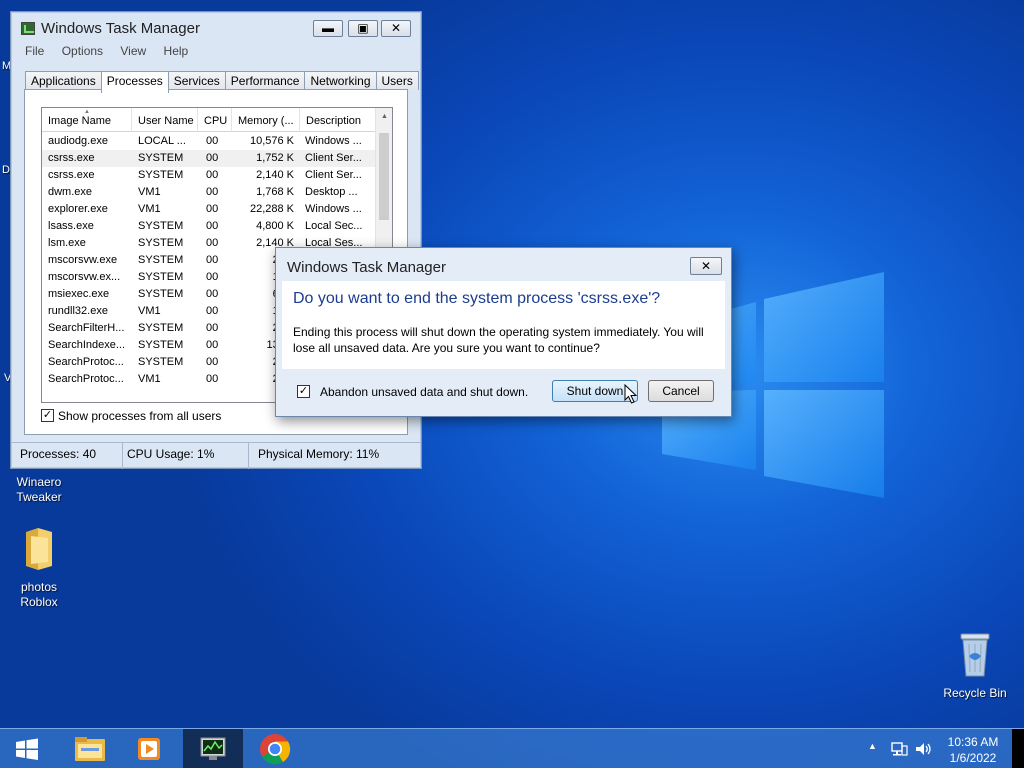 The width and height of the screenshot is (1024, 768). I want to click on file-explorer-icon, so click(90, 749).